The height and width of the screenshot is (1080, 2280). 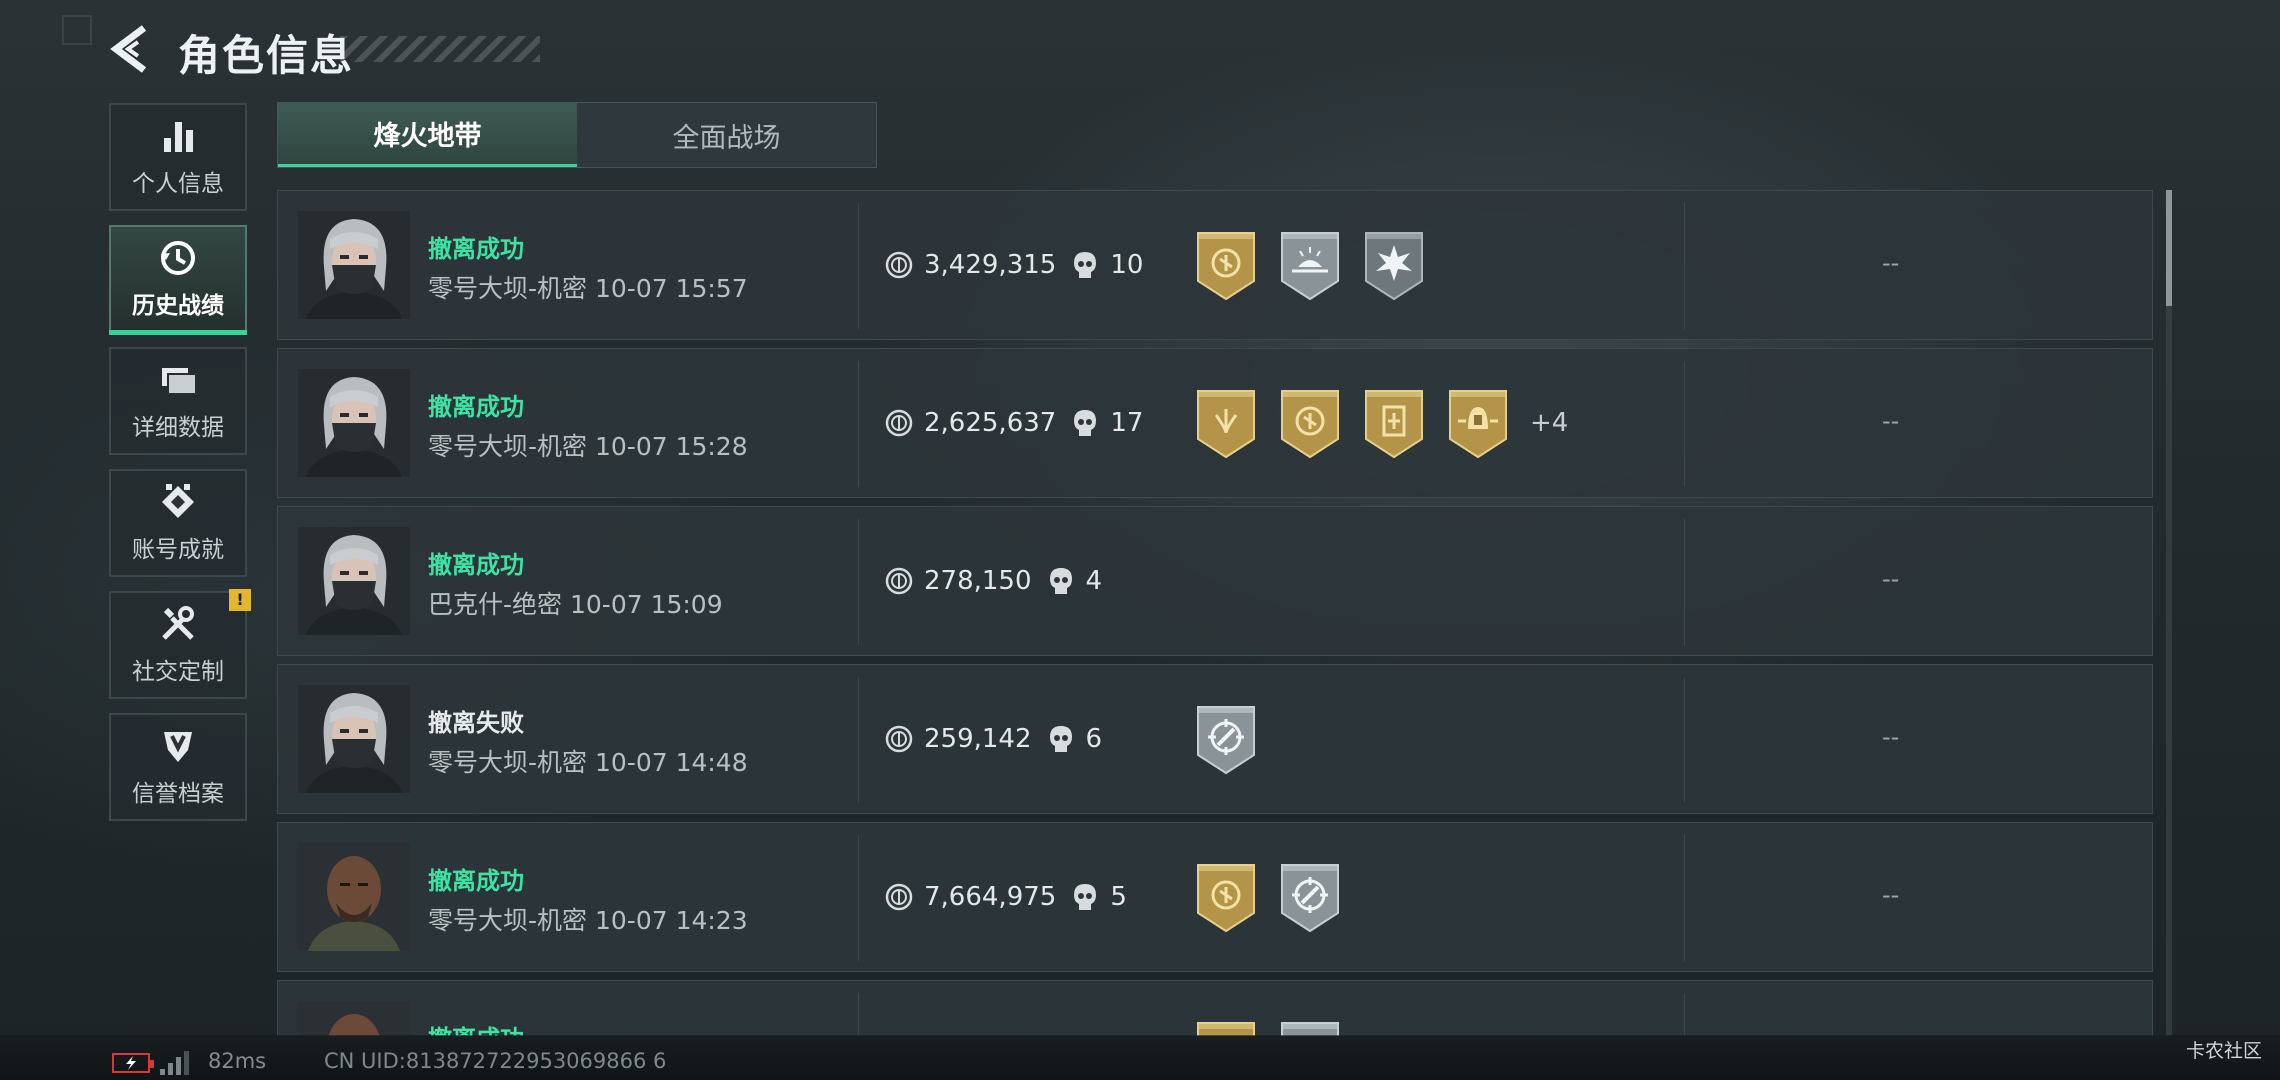 I want to click on match-meta: 零号大坝-机密 10-07 14:48, so click(x=588, y=761).